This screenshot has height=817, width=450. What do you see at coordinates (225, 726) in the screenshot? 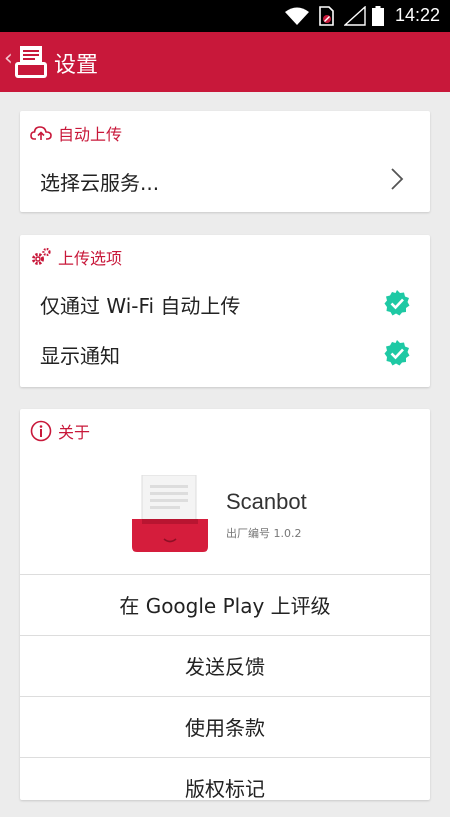
I see `terms-of-use-button: 使用条款` at bounding box center [225, 726].